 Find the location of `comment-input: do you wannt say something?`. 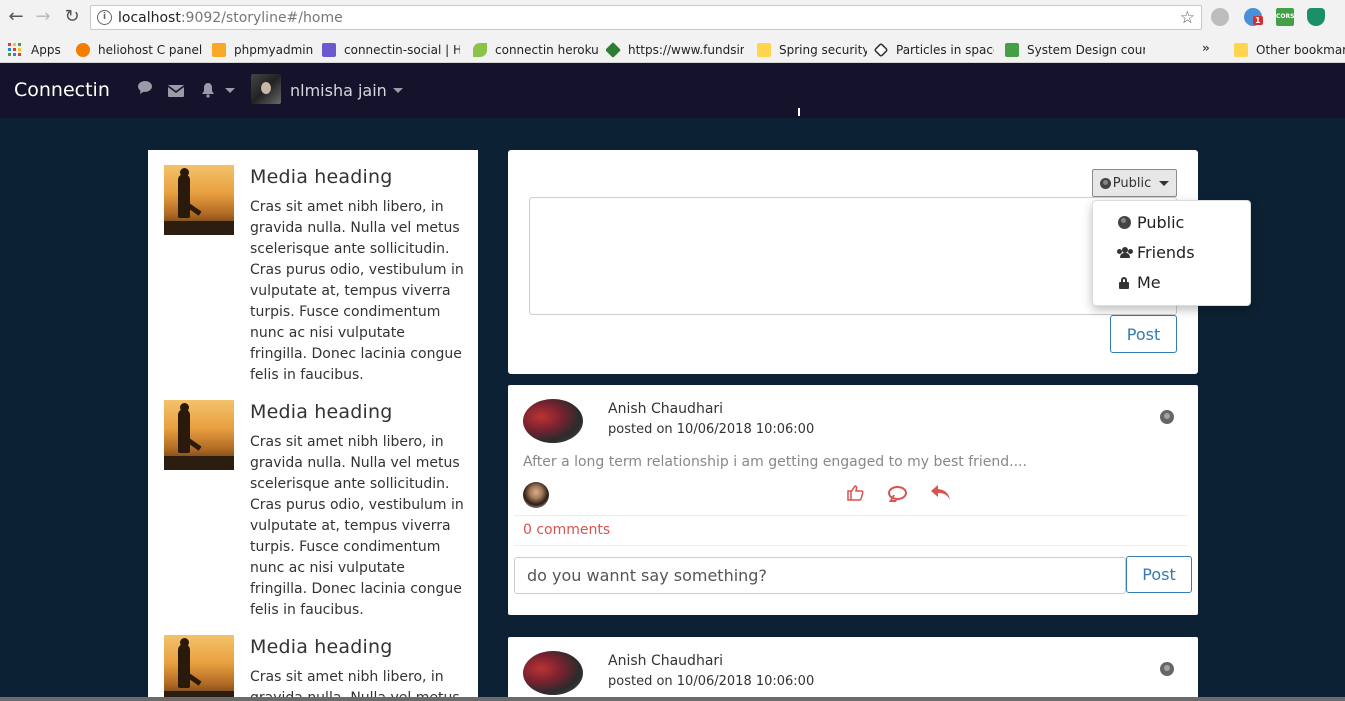

comment-input: do you wannt say something? is located at coordinates (820, 575).